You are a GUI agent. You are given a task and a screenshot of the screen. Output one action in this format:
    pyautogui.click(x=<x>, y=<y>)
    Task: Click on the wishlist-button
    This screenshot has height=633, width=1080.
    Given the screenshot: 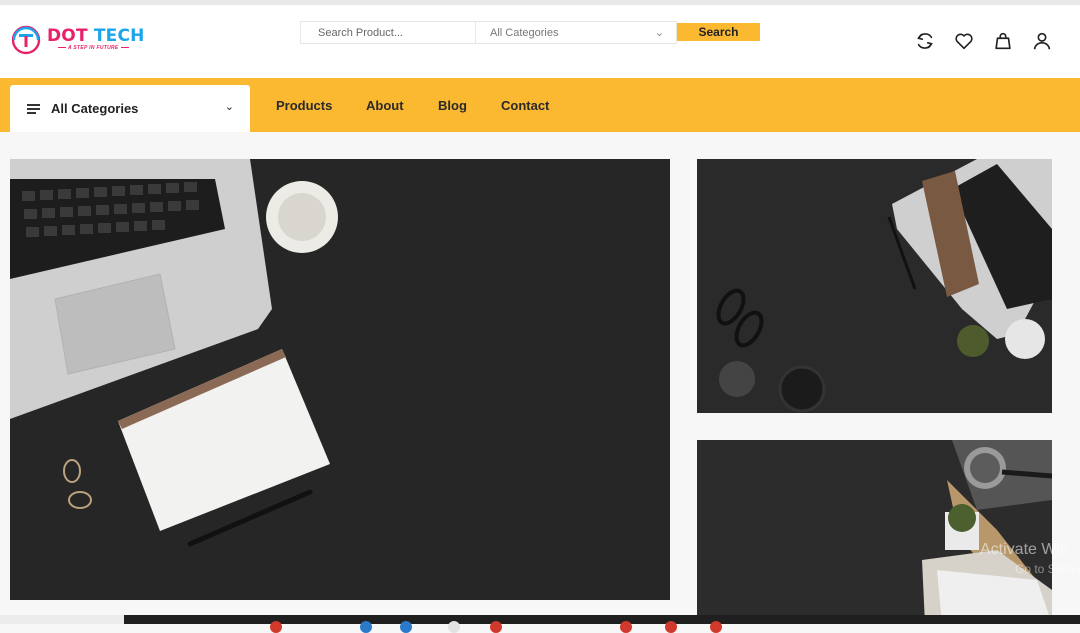 What is the action you would take?
    pyautogui.click(x=964, y=41)
    